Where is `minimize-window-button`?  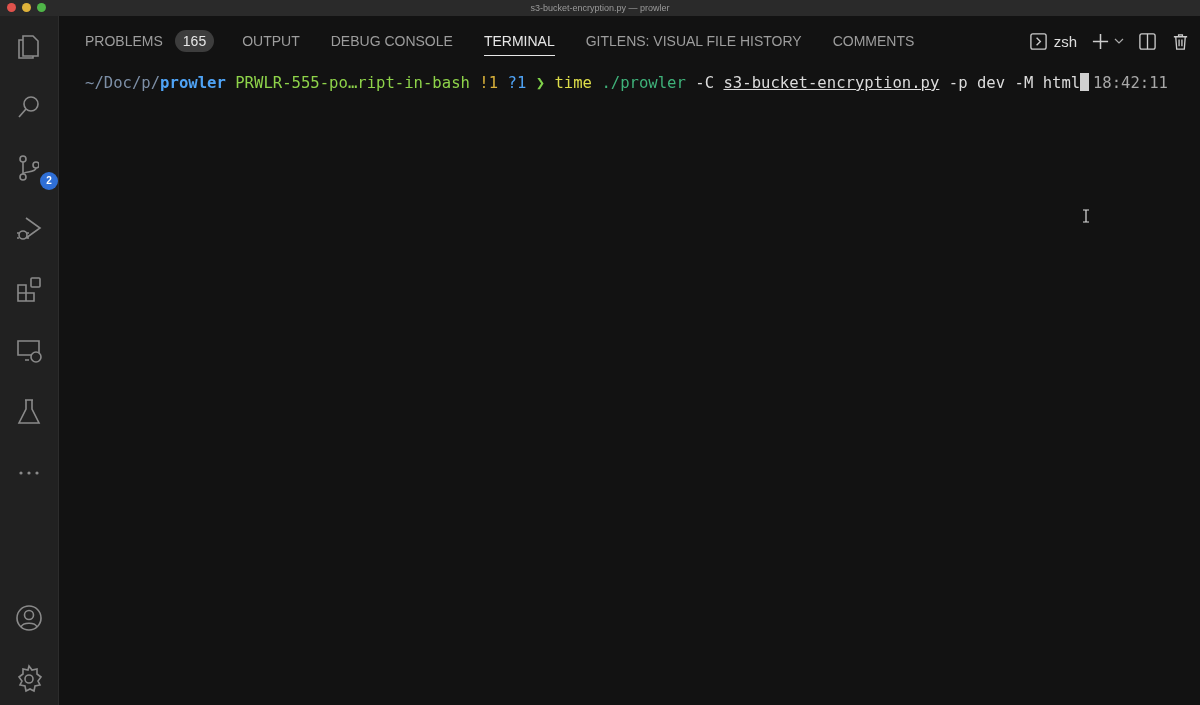
minimize-window-button is located at coordinates (26, 7).